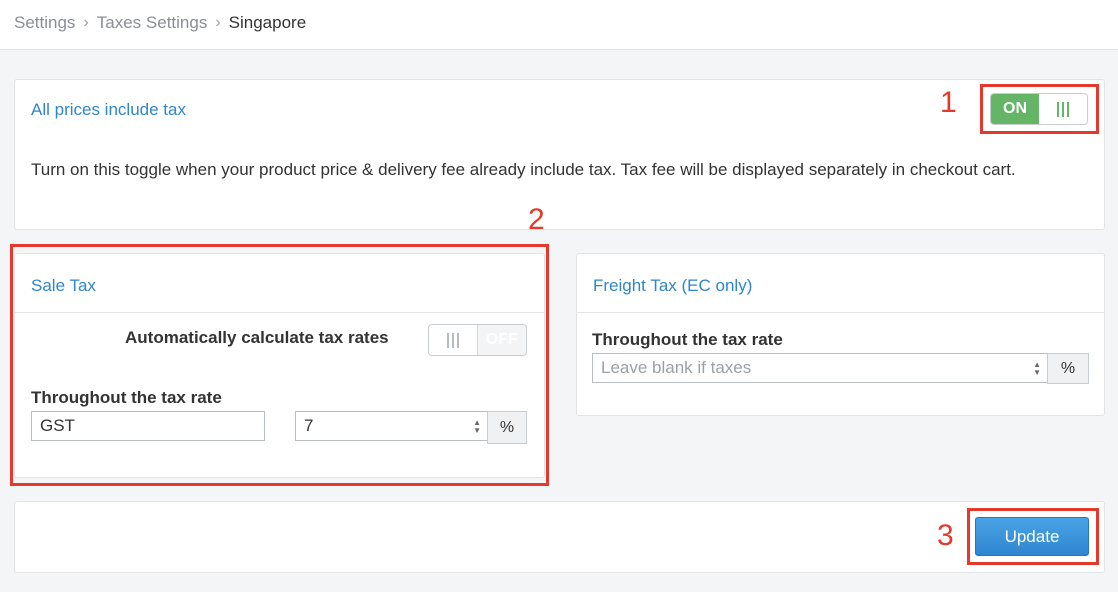  Describe the element at coordinates (152, 23) in the screenshot. I see `breadcrumb-taxes-settings: Taxes Settings` at that location.